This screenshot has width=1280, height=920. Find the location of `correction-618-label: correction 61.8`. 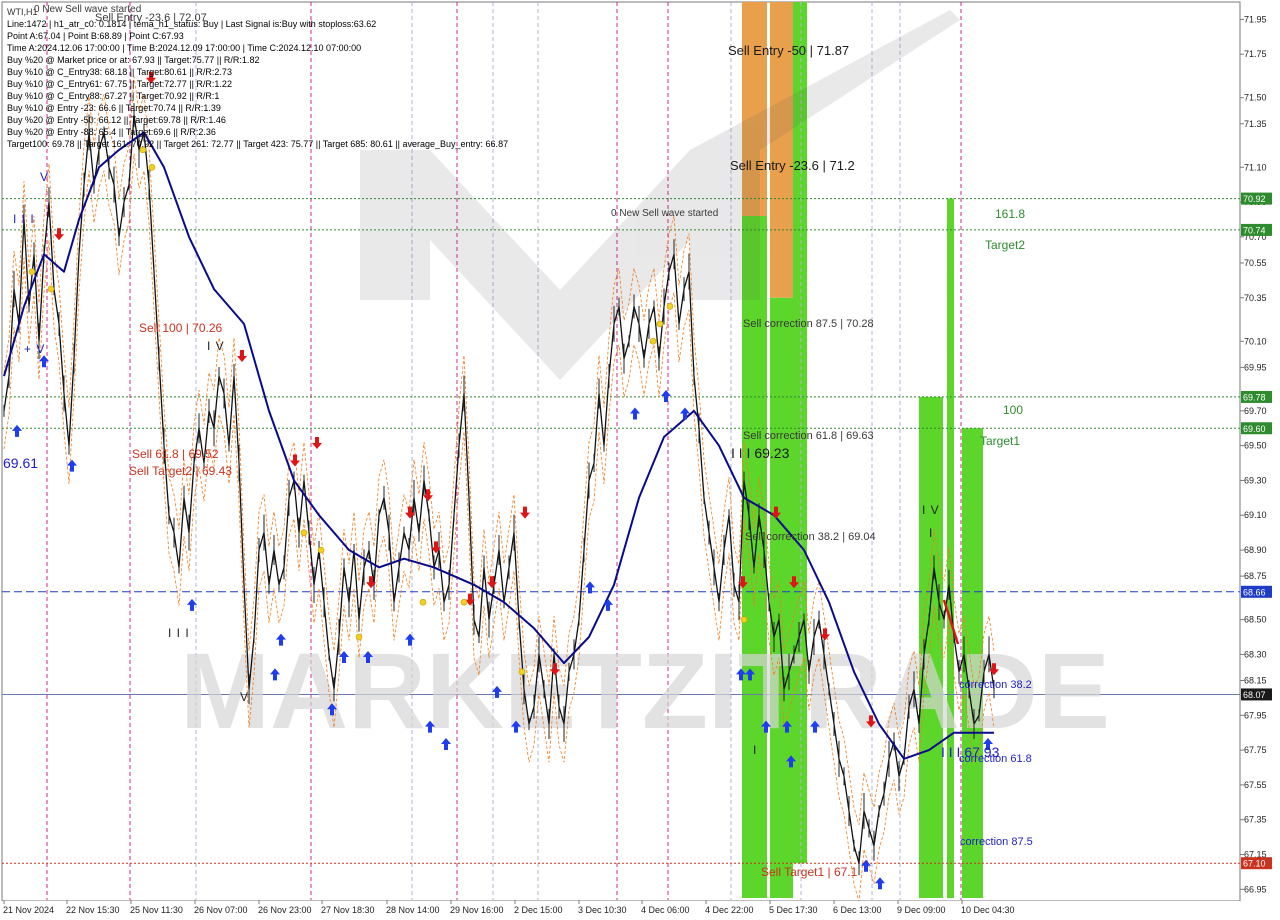

correction-618-label: correction 61.8 is located at coordinates (995, 759).